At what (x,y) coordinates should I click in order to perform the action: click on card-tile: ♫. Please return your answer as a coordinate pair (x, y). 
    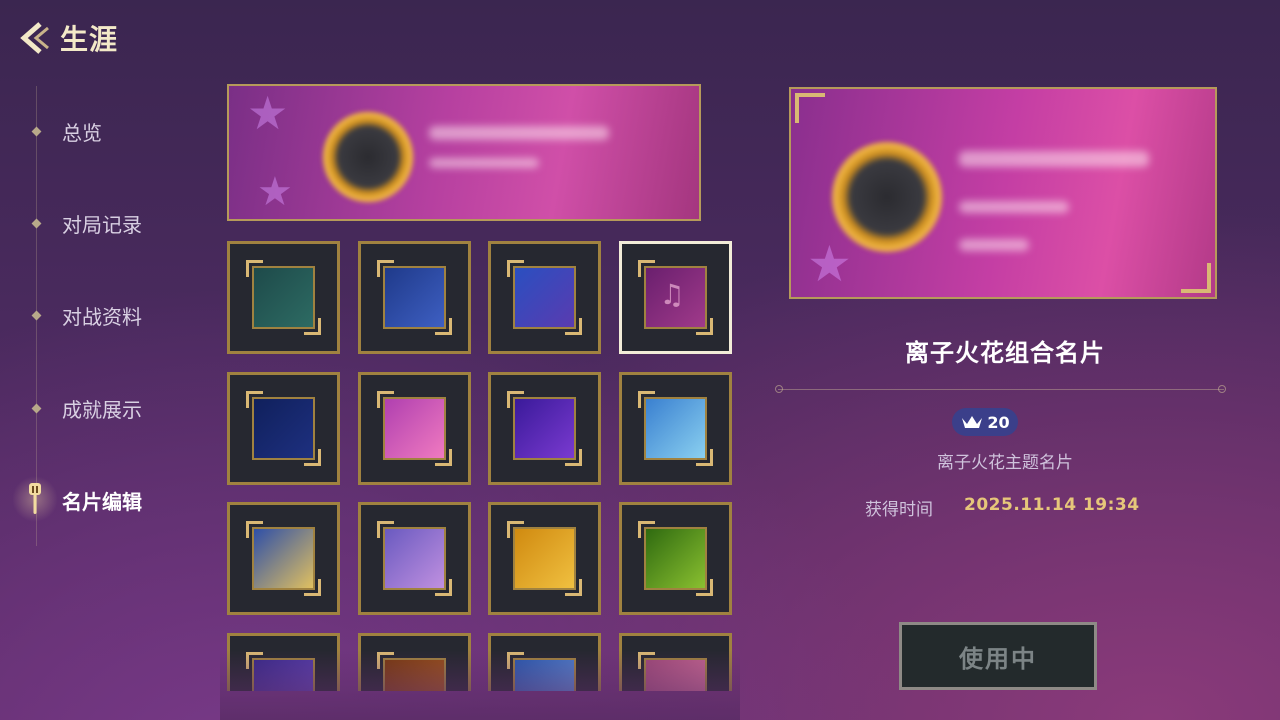
    Looking at the image, I should click on (675, 297).